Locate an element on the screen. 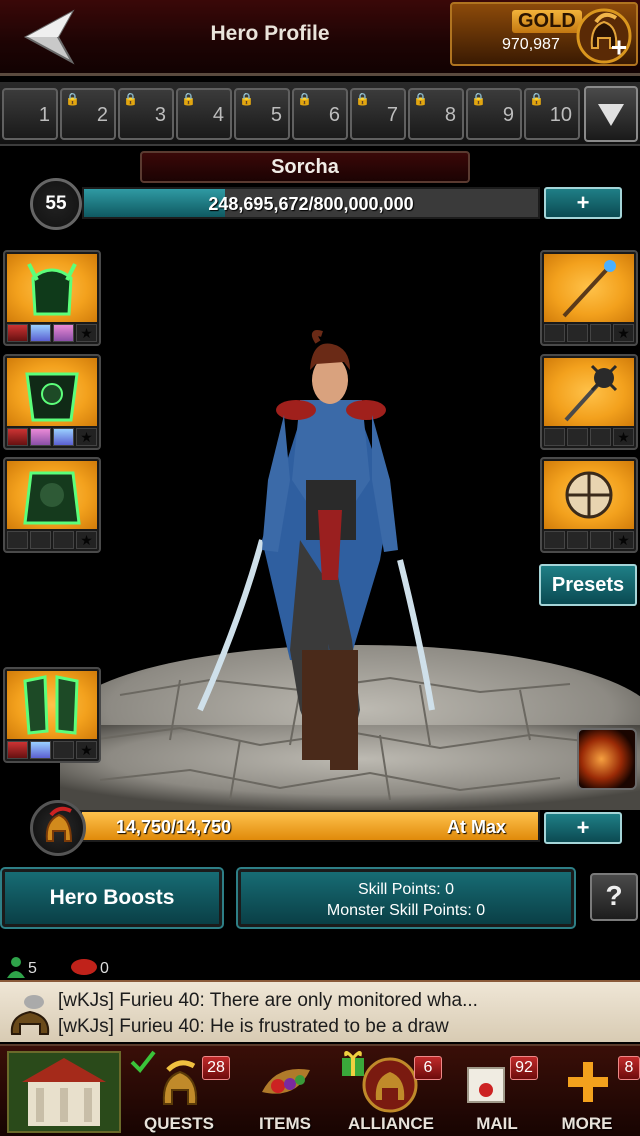  slot-tab-label: 8 is located at coordinates (450, 115).